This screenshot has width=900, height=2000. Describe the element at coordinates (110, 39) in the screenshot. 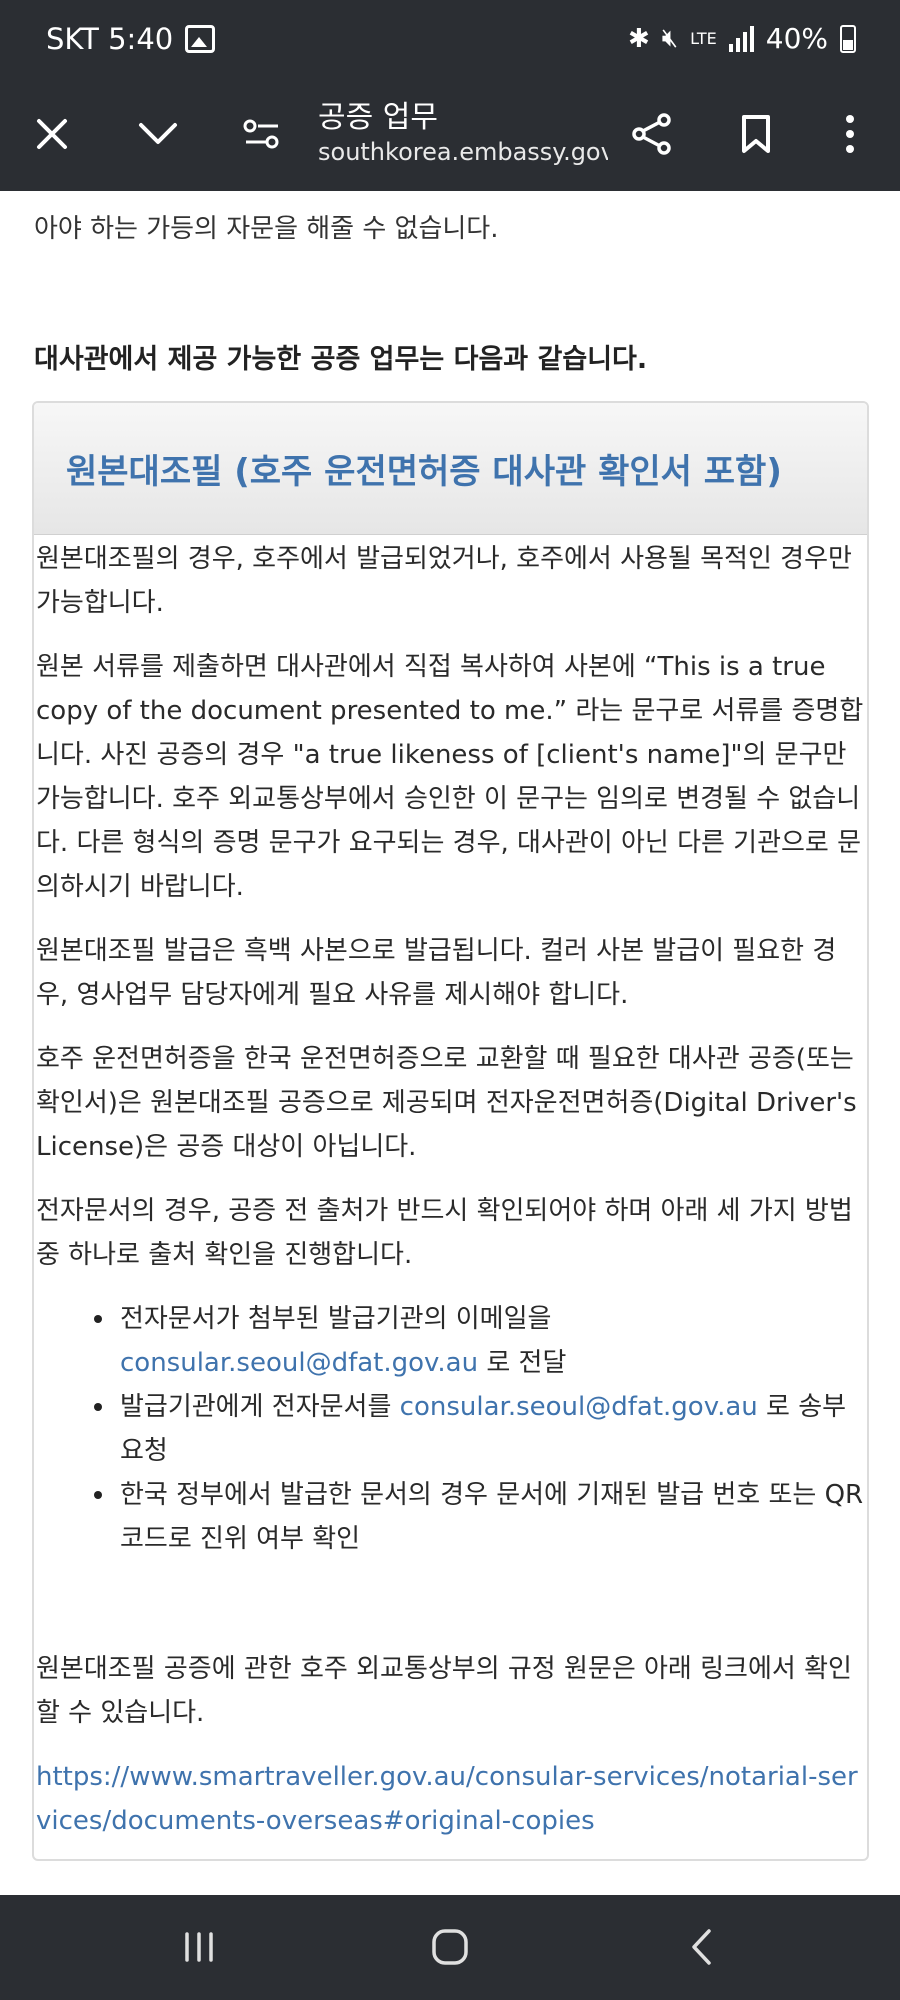

I see `carrier-time: SKT 5:40` at that location.